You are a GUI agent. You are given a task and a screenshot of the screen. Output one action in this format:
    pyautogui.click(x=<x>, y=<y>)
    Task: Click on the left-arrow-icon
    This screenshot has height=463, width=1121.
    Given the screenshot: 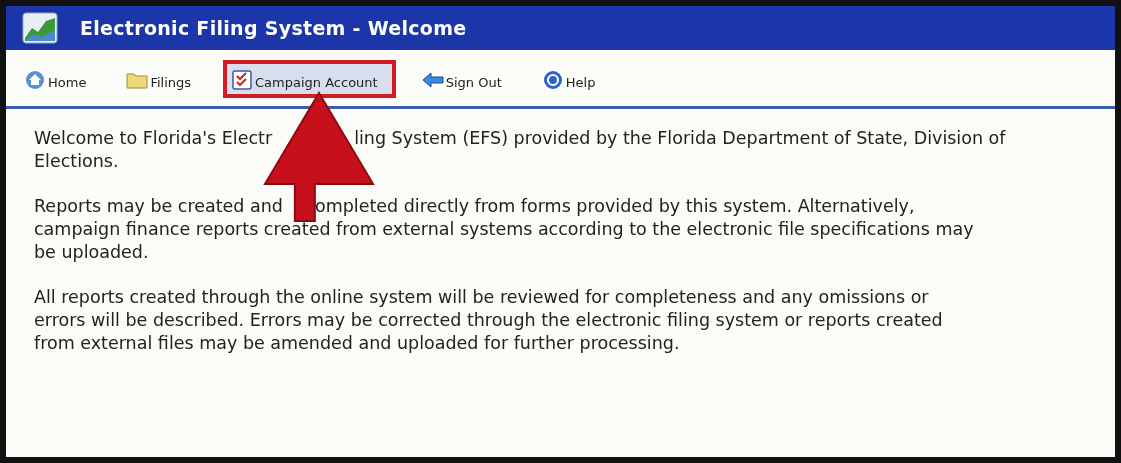 What is the action you would take?
    pyautogui.click(x=432, y=80)
    